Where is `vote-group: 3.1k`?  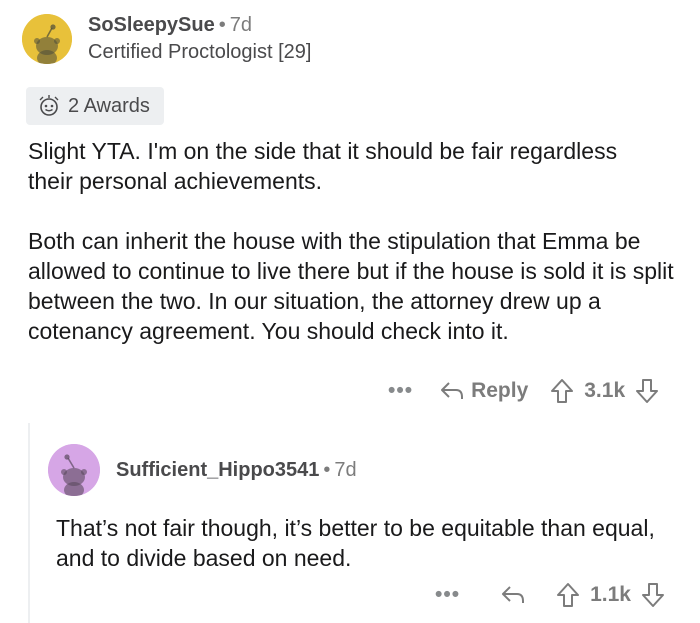 vote-group: 3.1k is located at coordinates (604, 391).